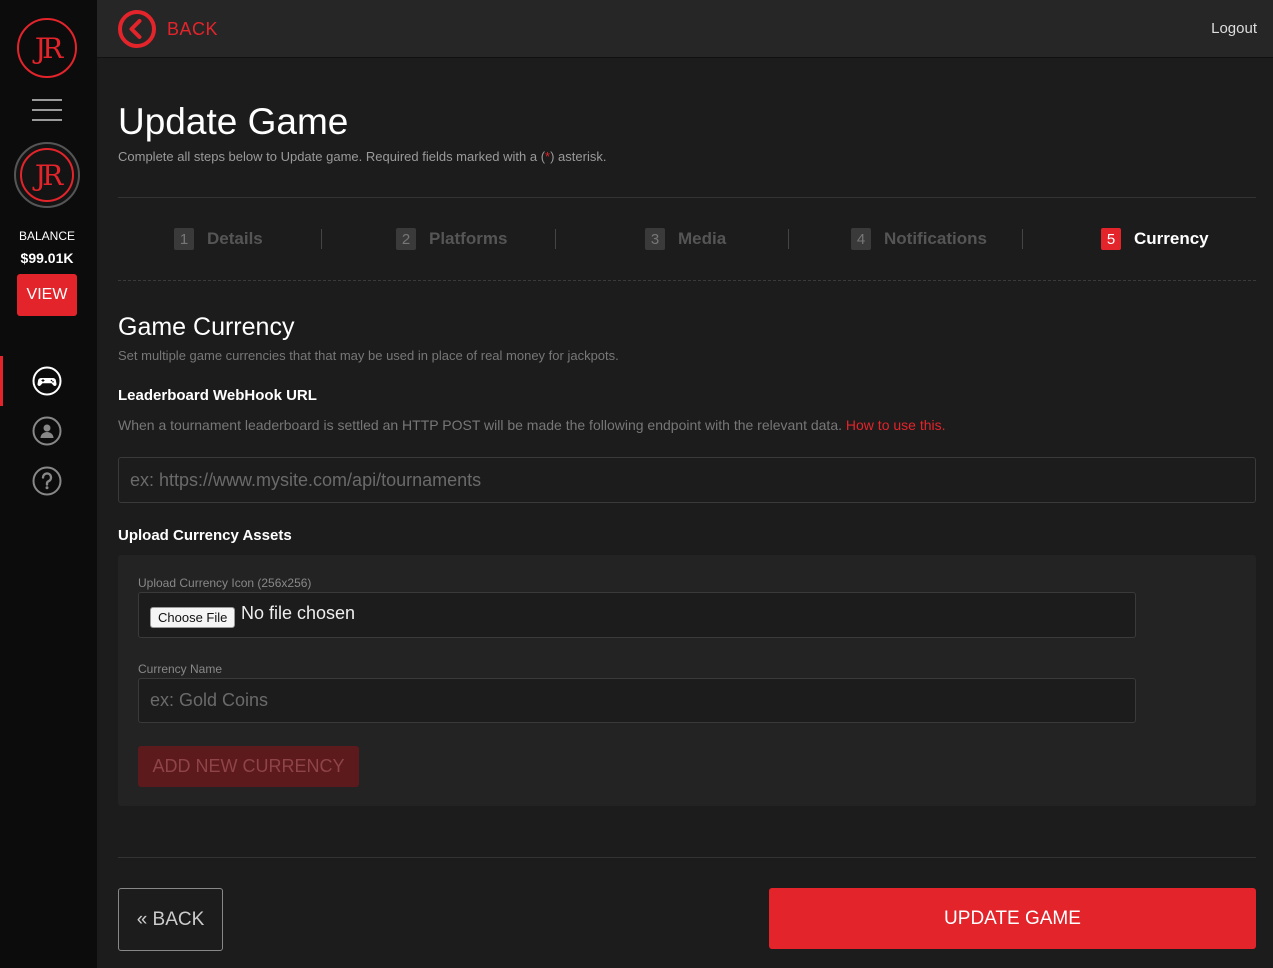 The image size is (1273, 968). I want to click on back-link: BACK, so click(167, 29).